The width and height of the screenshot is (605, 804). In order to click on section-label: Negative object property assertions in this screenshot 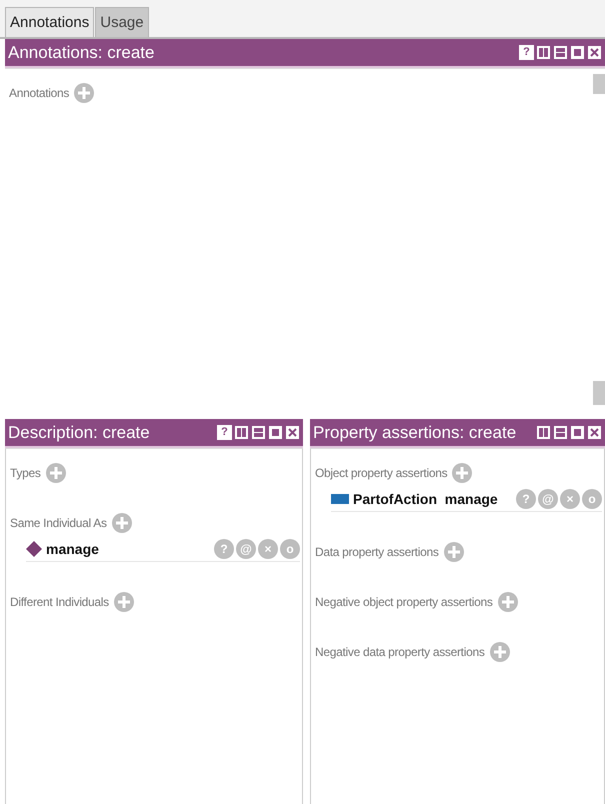, I will do `click(404, 602)`.